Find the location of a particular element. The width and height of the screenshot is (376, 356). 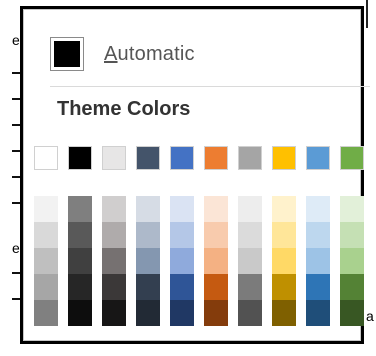

automatic-color-swatch is located at coordinates (67, 54).